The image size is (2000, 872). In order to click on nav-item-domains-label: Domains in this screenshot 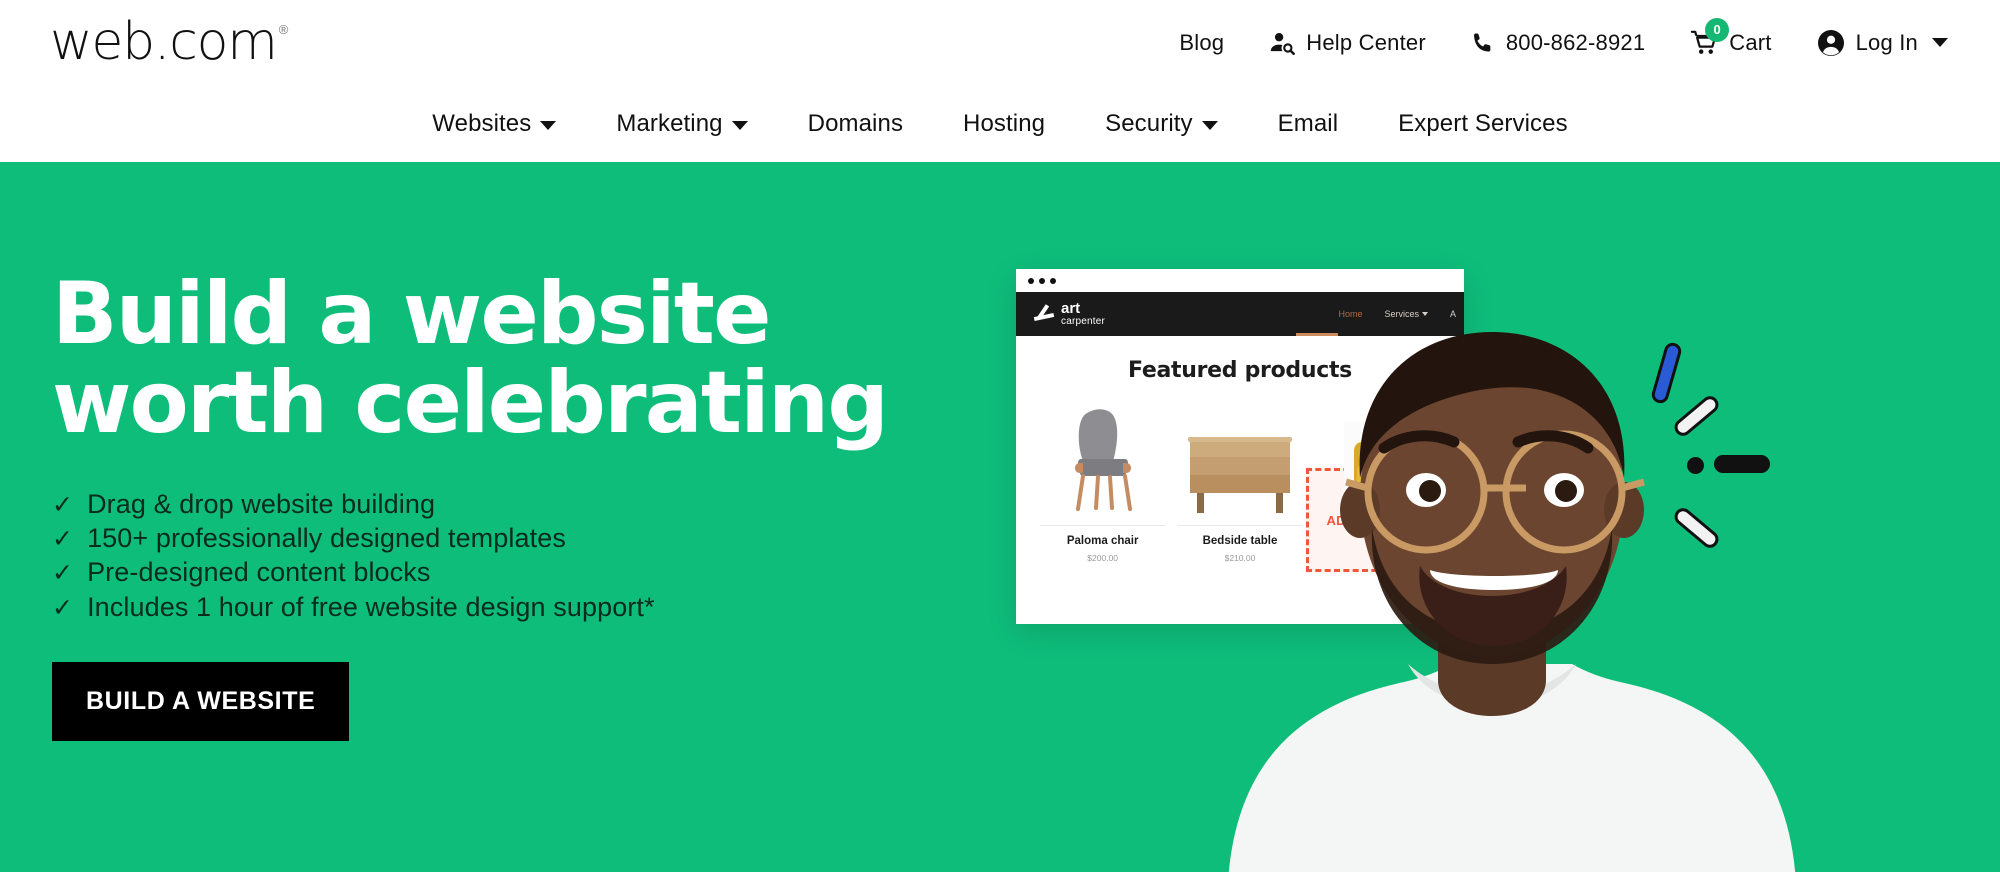, I will do `click(855, 123)`.